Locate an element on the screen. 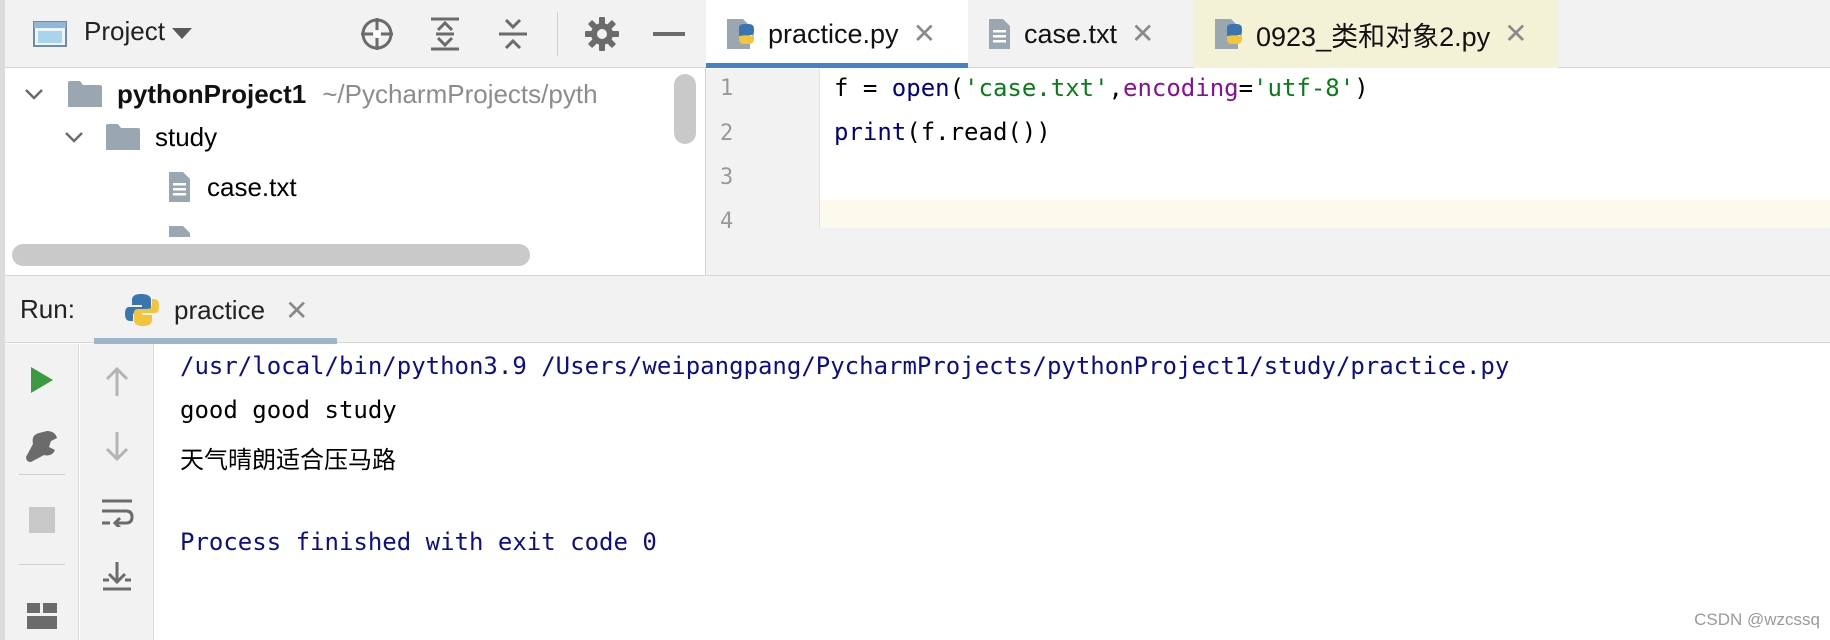 Image resolution: width=1830 pixels, height=640 pixels. tab-label: 0923_类和对象2.py is located at coordinates (1373, 36).